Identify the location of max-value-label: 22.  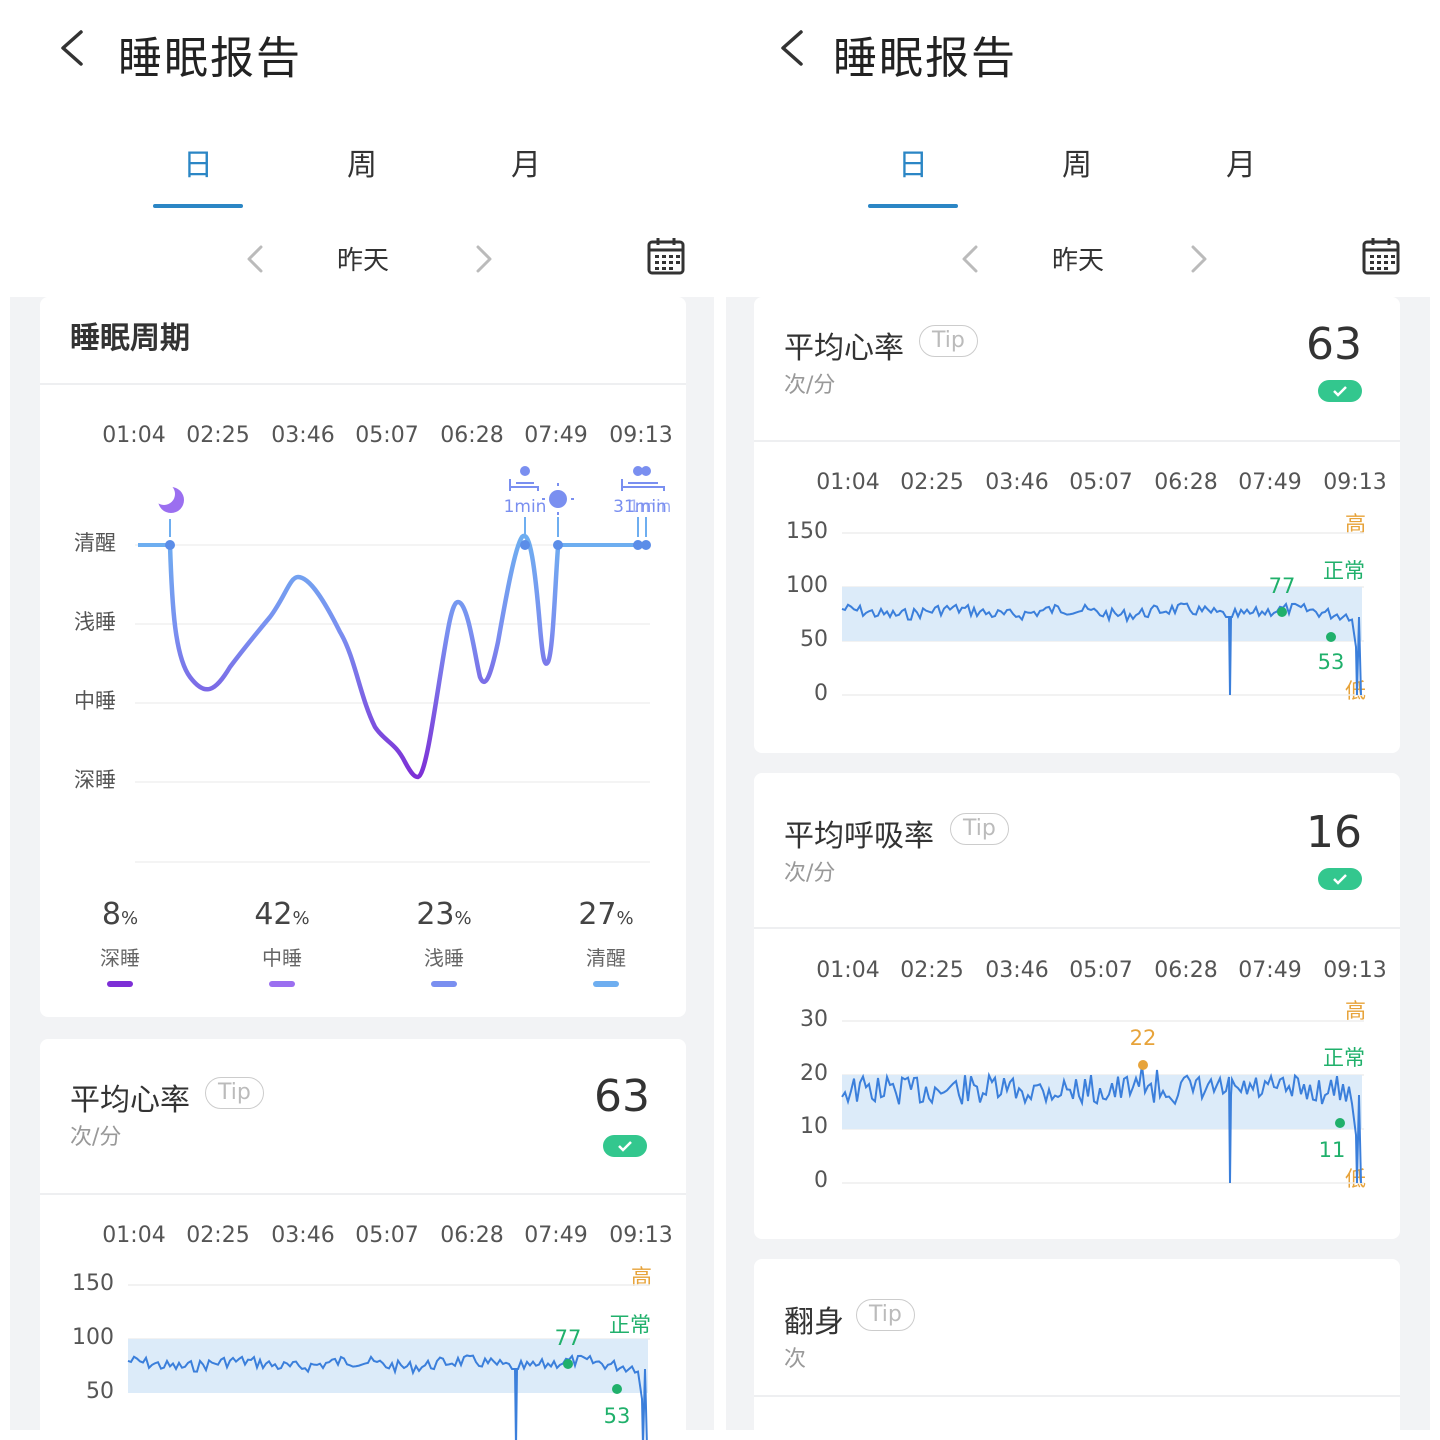
(1143, 1038).